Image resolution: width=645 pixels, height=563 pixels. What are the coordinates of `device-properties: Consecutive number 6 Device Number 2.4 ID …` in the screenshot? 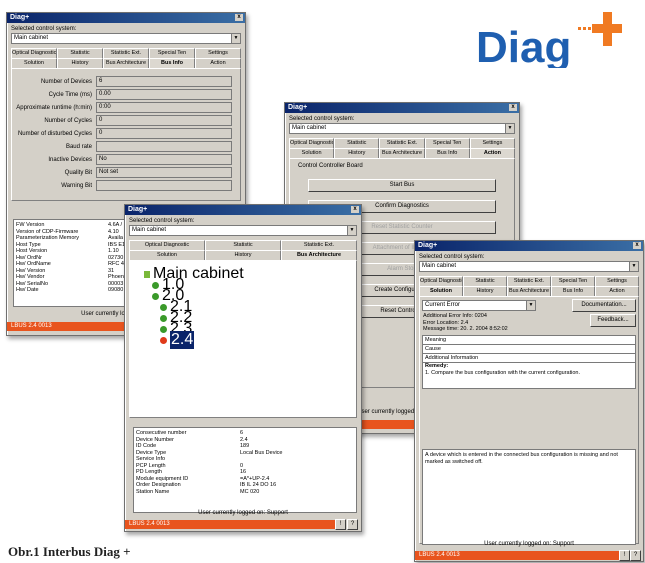 It's located at (245, 470).